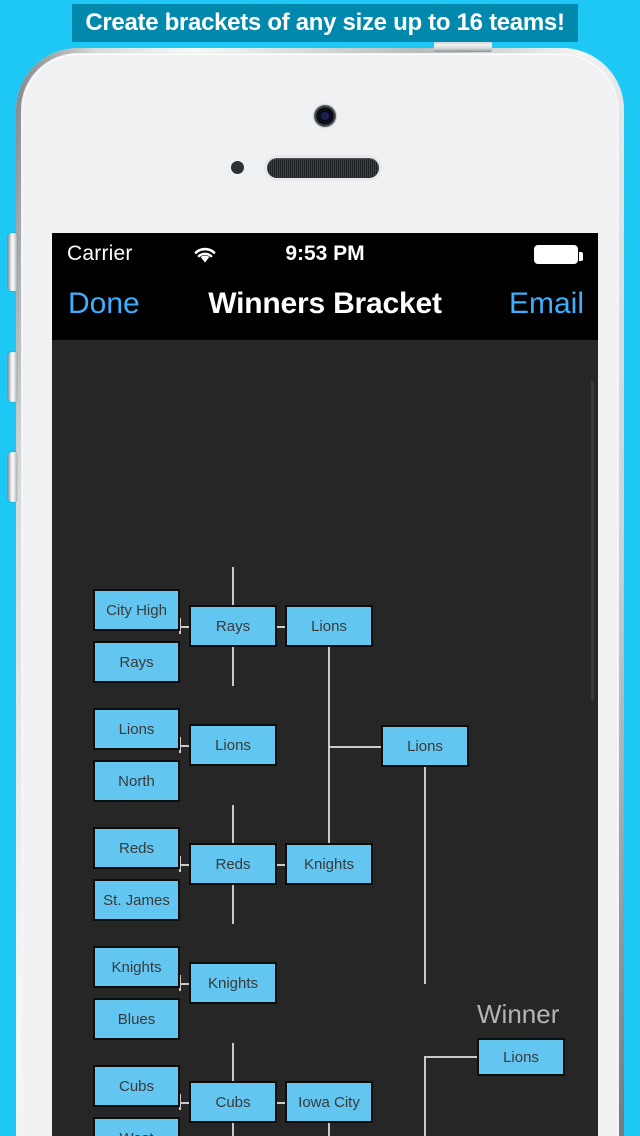  I want to click on bracket-node: Blues, so click(136, 1019).